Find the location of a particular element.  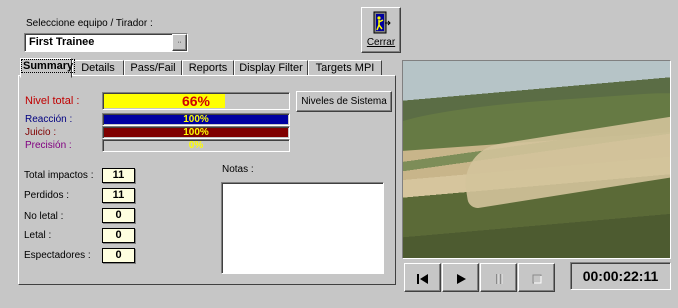

tab-details-label: Details is located at coordinates (98, 68).